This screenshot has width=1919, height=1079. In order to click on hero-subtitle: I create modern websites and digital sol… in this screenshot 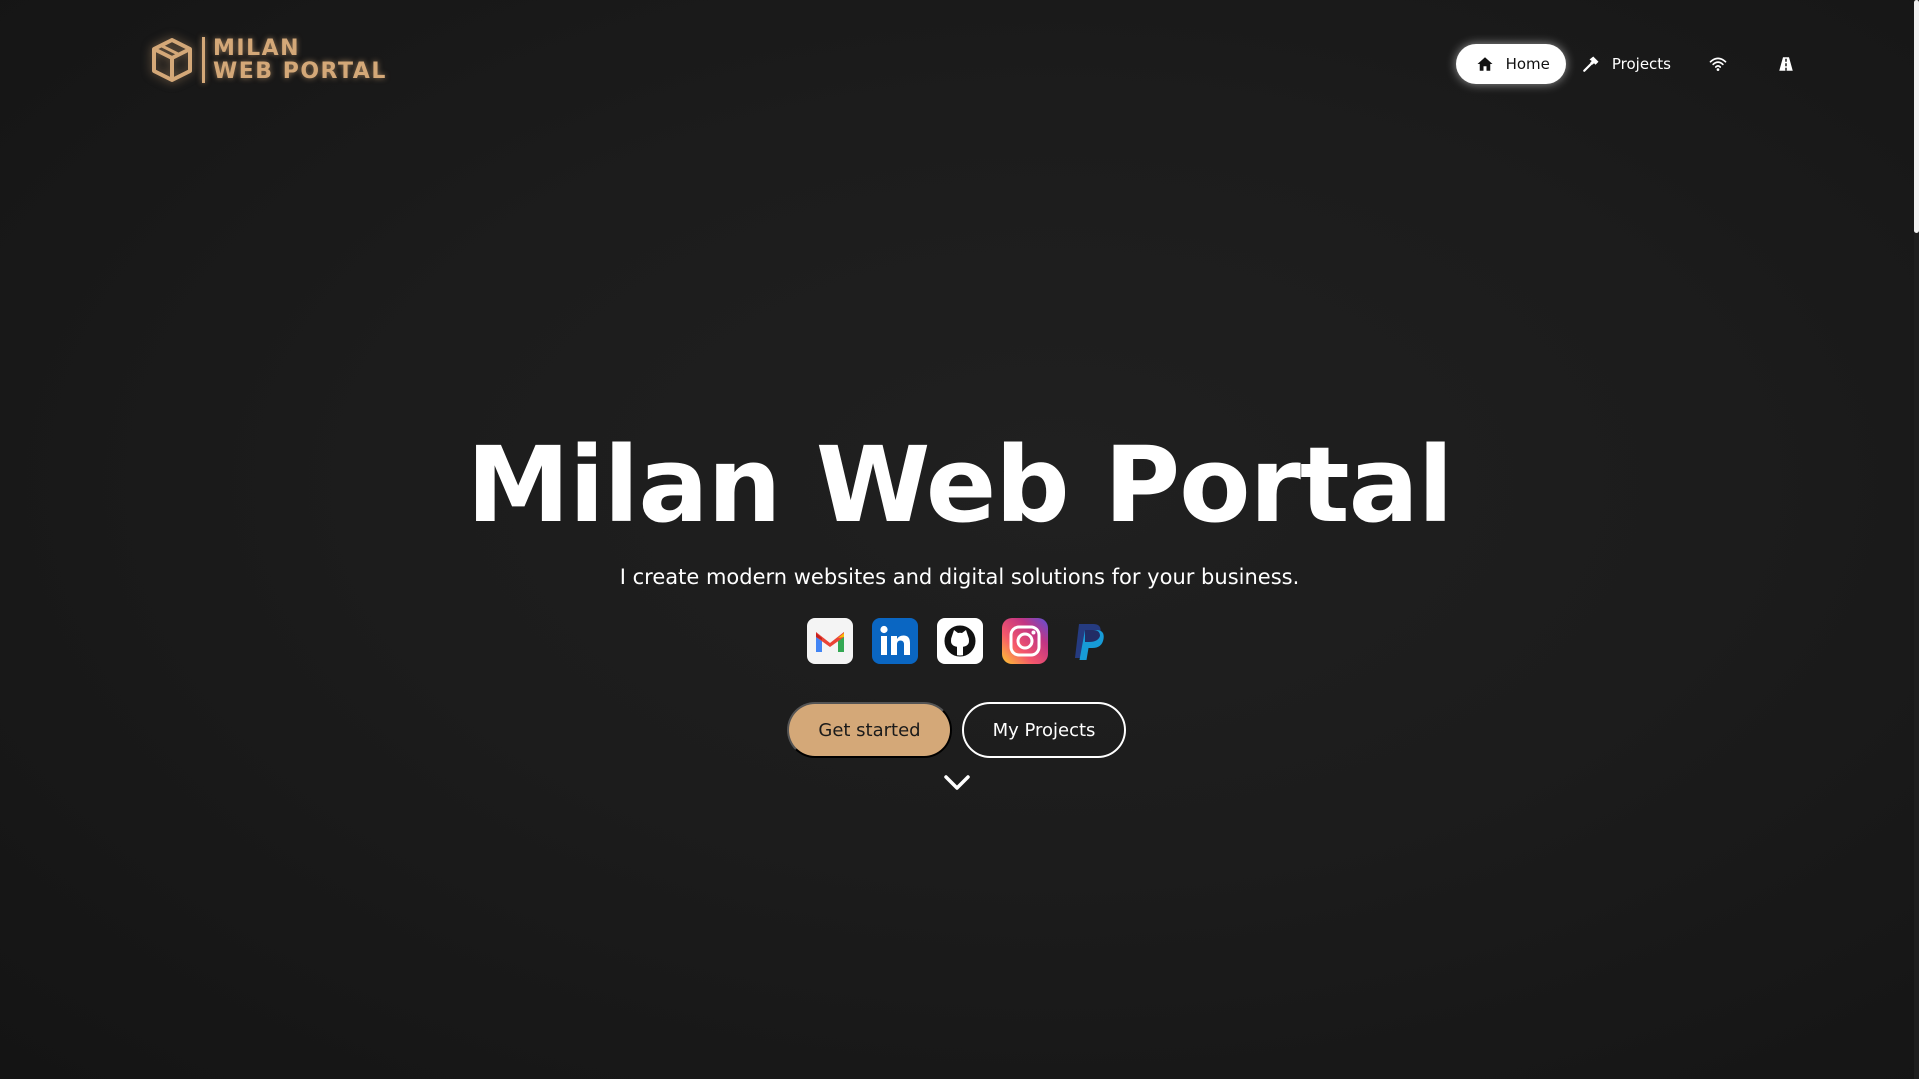, I will do `click(959, 577)`.